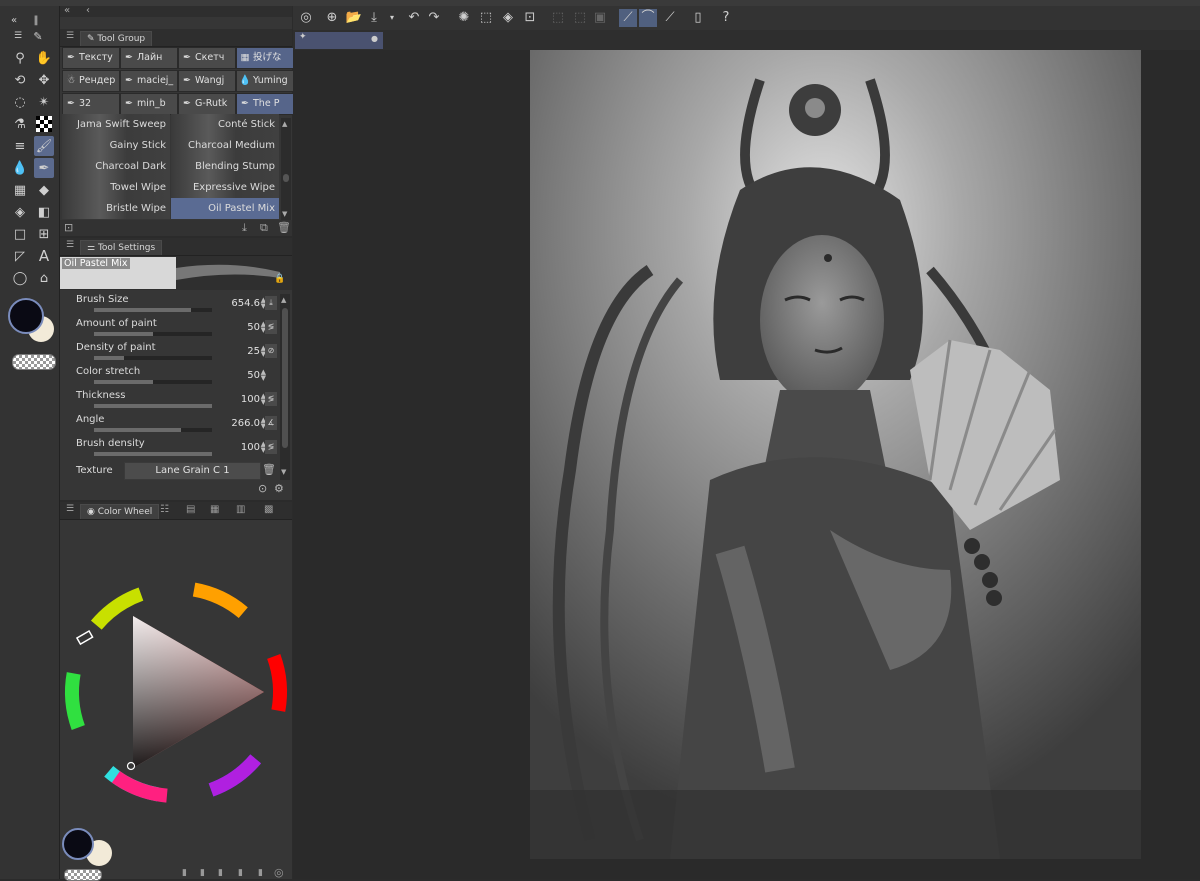 This screenshot has height=881, width=1200. What do you see at coordinates (726, 18) in the screenshot?
I see `help-icon: ?` at bounding box center [726, 18].